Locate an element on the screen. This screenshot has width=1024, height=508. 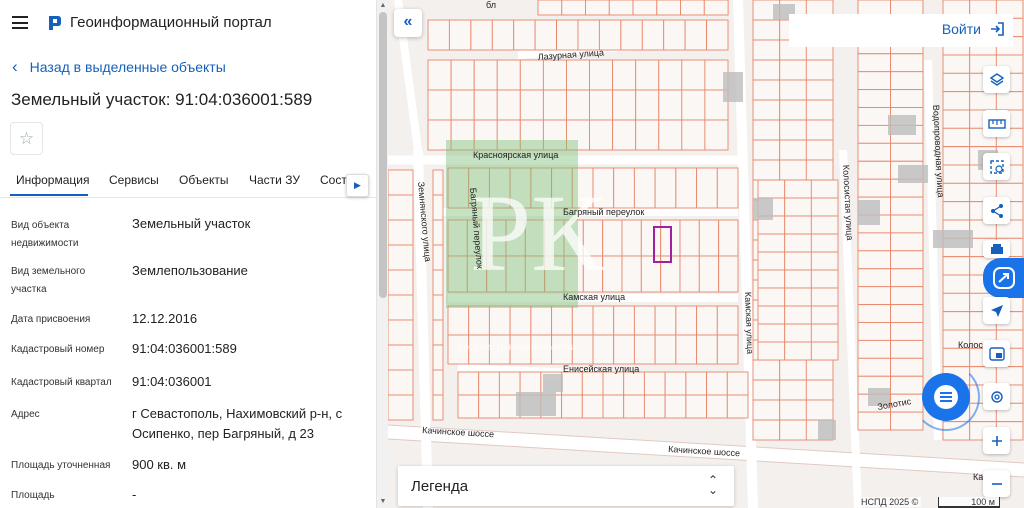
zoom-in-button is located at coordinates (996, 440).